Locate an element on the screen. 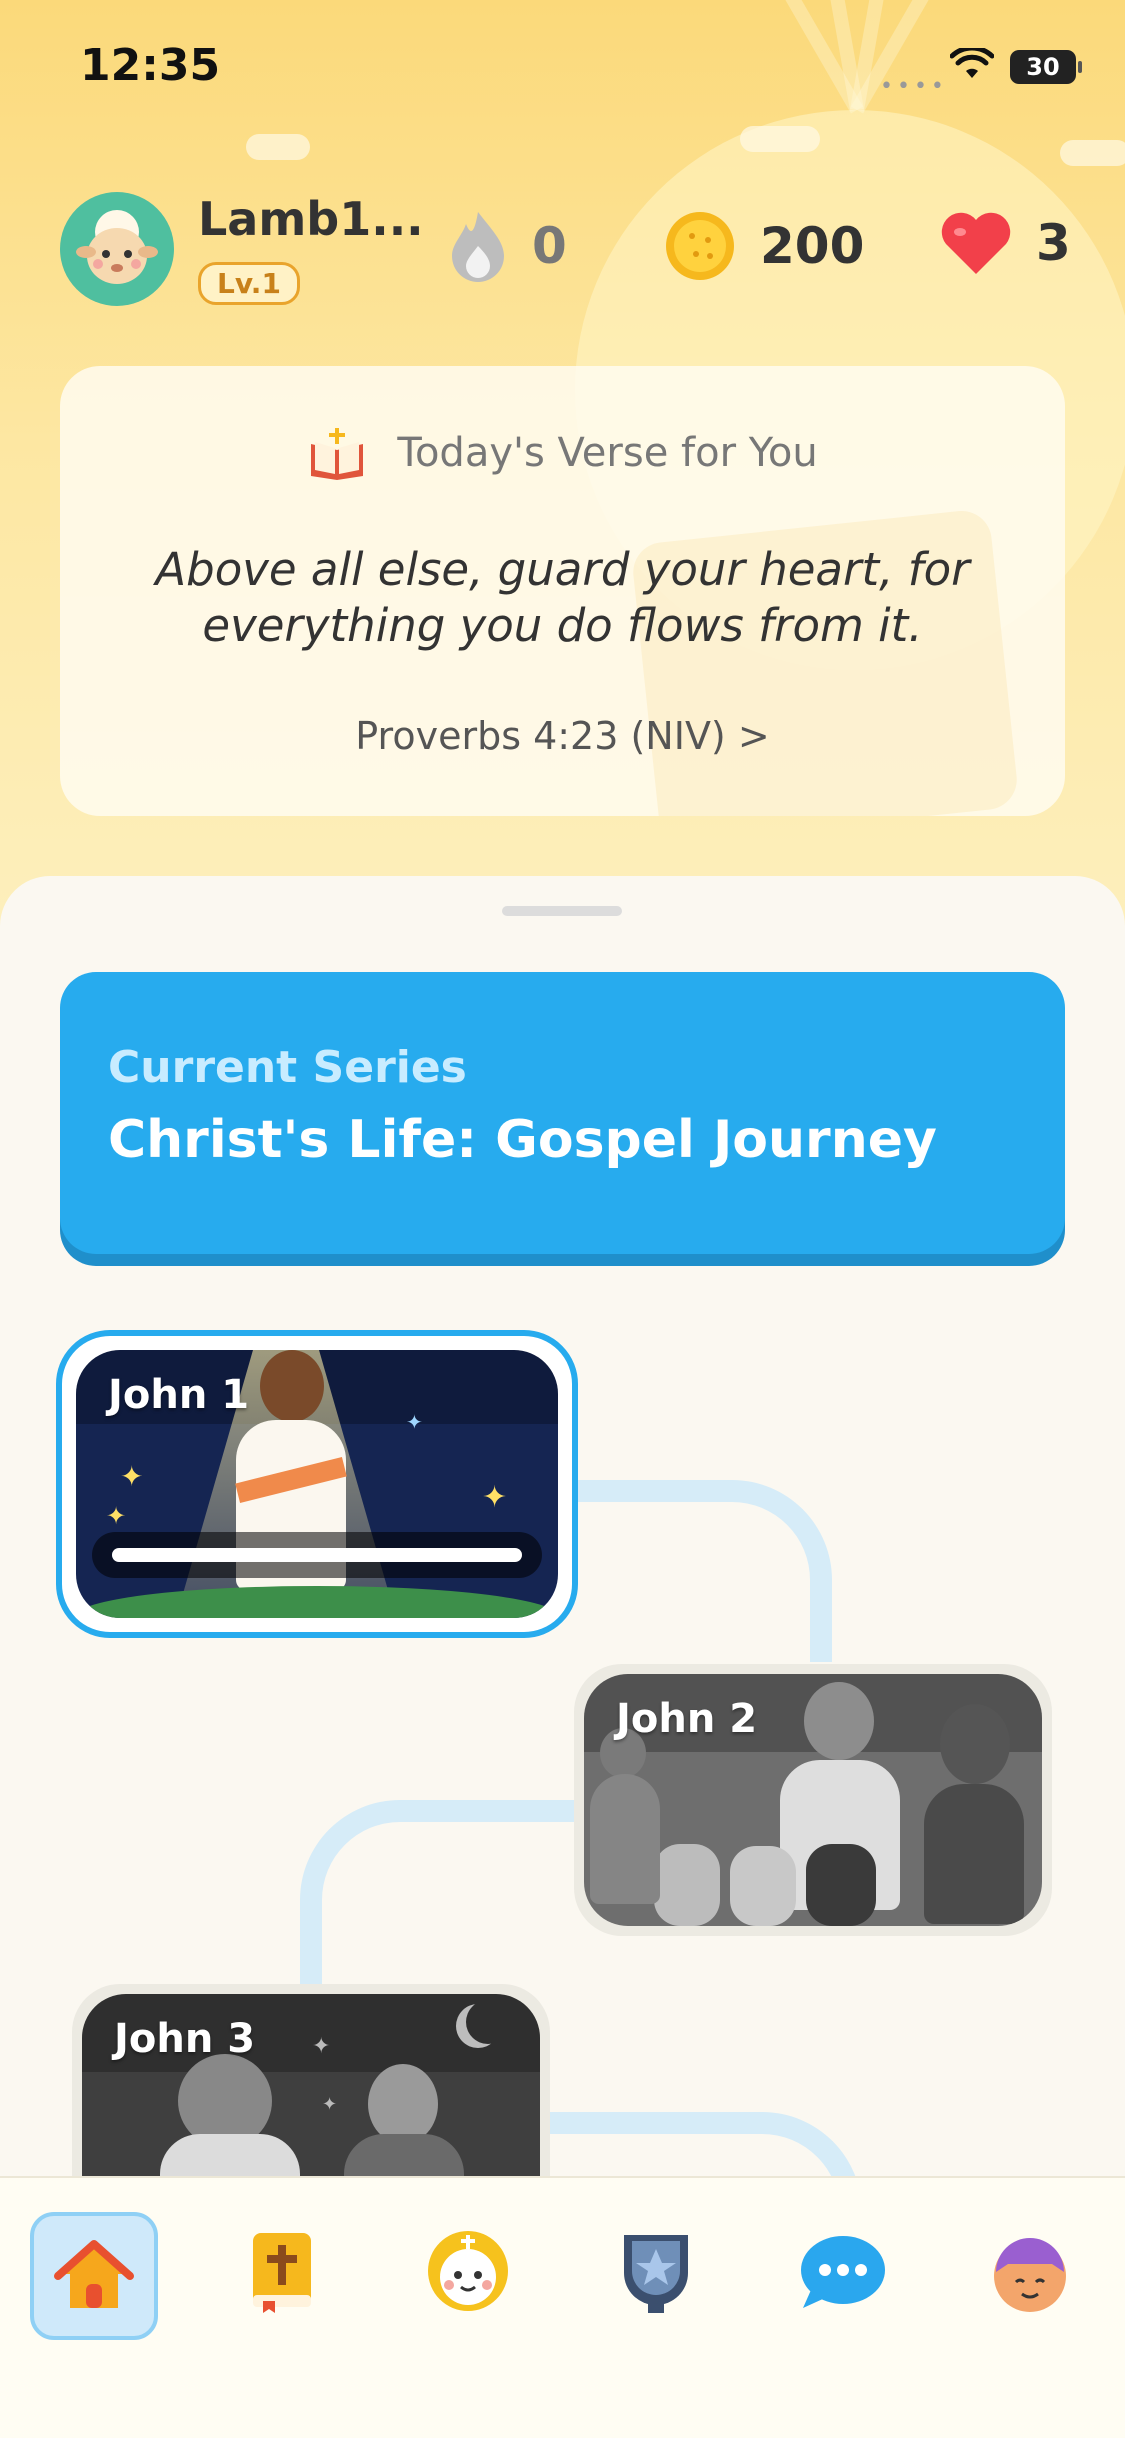  progress-fill is located at coordinates (317, 1555).